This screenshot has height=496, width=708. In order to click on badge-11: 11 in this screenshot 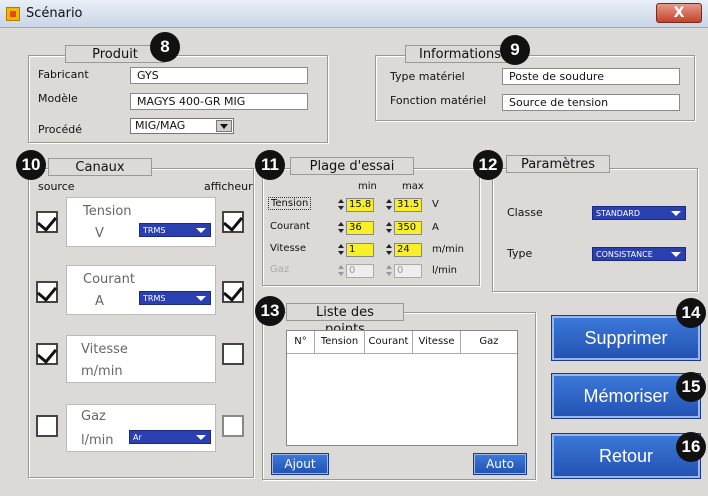, I will do `click(270, 165)`.